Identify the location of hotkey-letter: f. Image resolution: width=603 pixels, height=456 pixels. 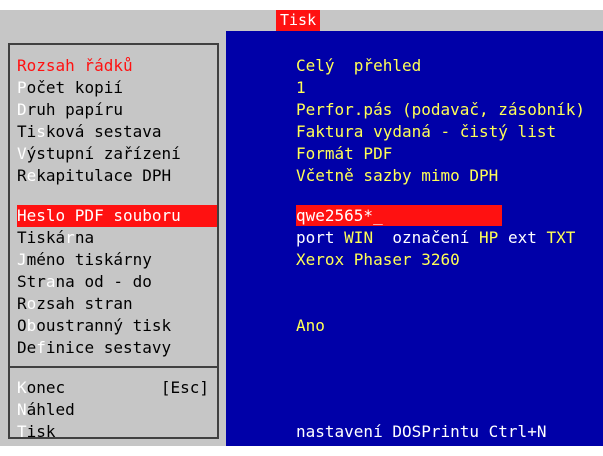
(41, 347).